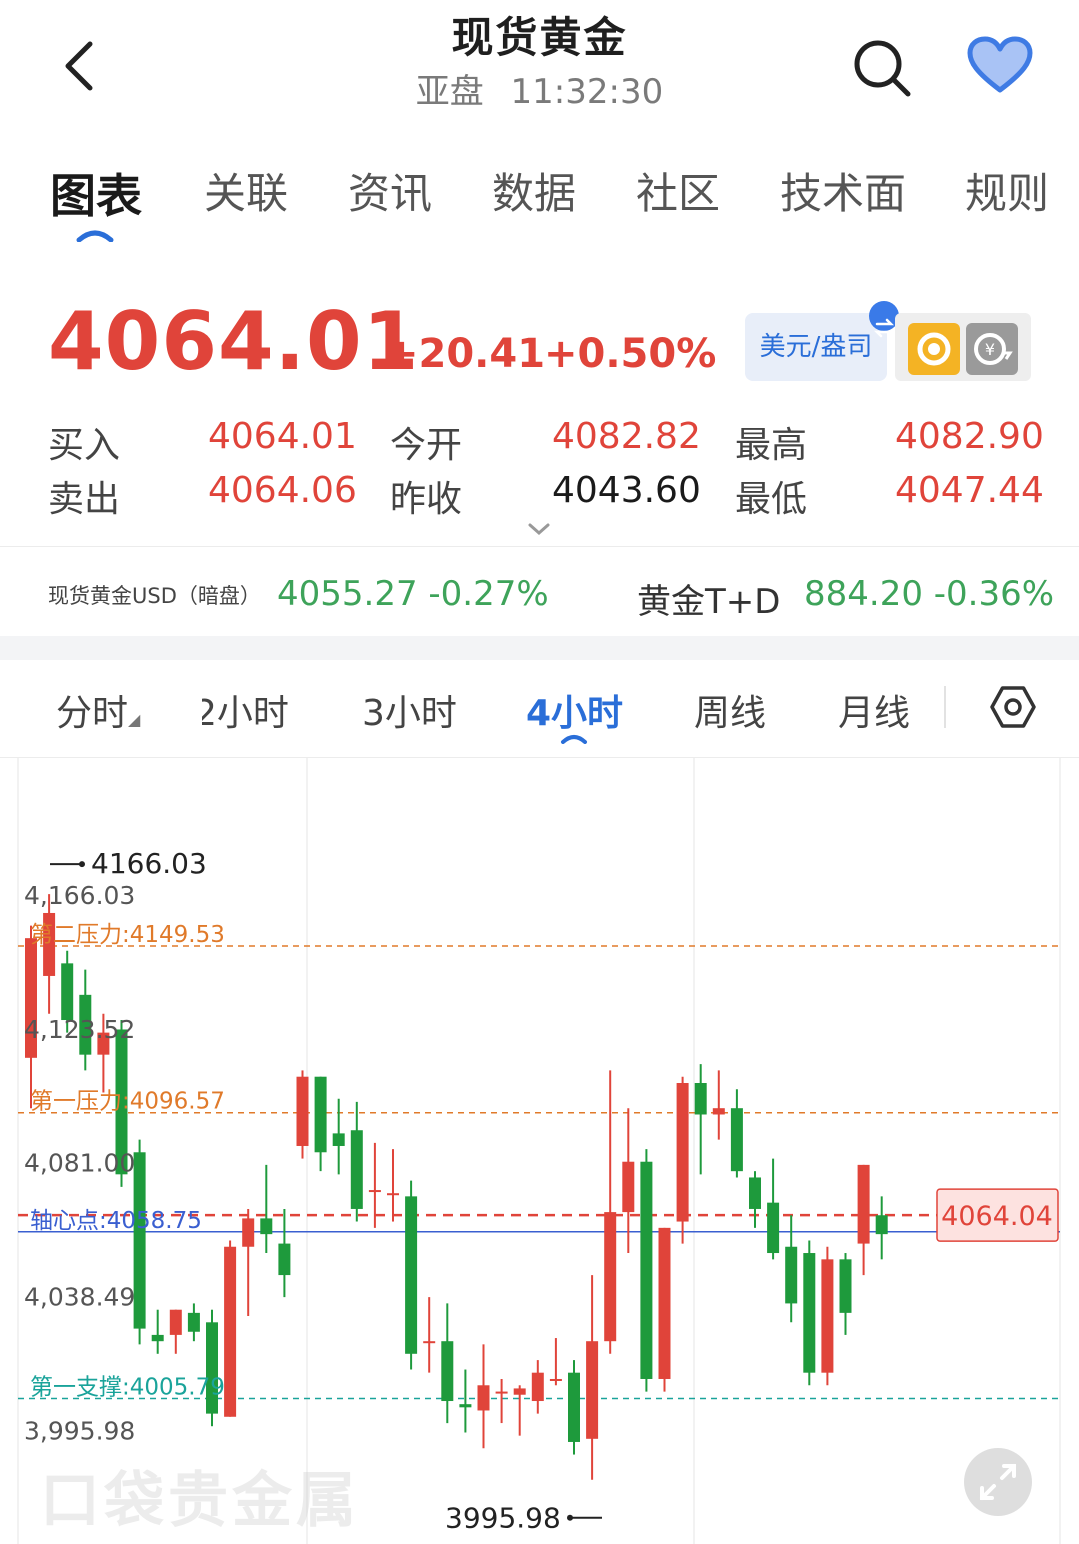  I want to click on divider, so click(945, 707).